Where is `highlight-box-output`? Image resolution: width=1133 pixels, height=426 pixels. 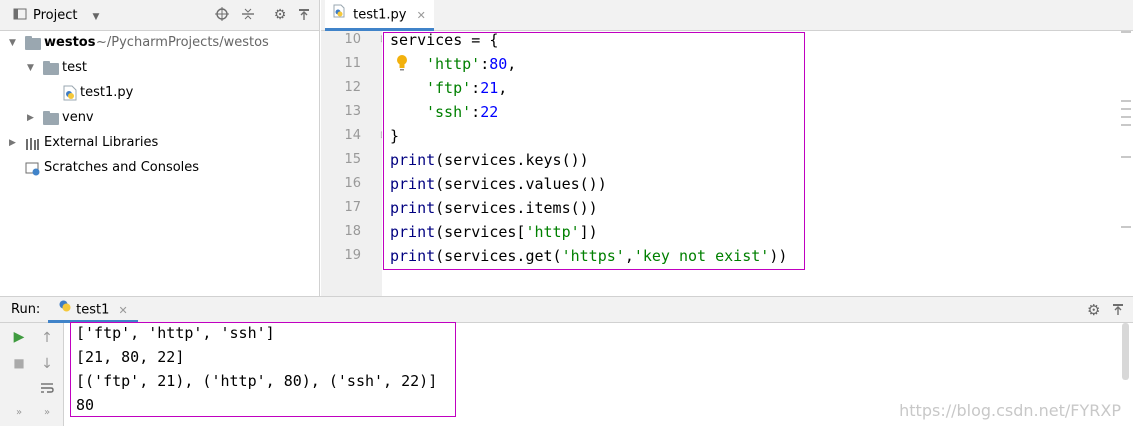 highlight-box-output is located at coordinates (263, 369).